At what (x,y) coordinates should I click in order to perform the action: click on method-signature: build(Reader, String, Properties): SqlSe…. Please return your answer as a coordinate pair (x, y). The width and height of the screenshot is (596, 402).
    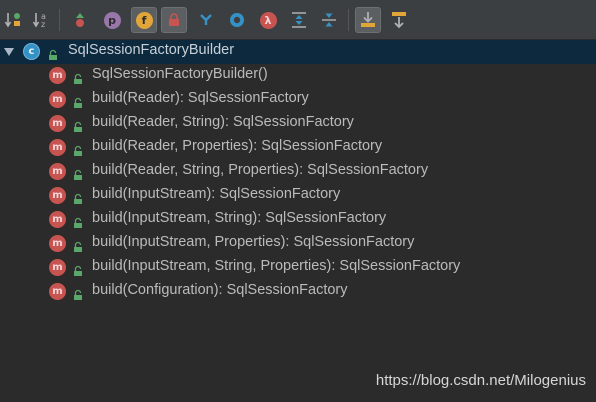
    Looking at the image, I should click on (260, 170).